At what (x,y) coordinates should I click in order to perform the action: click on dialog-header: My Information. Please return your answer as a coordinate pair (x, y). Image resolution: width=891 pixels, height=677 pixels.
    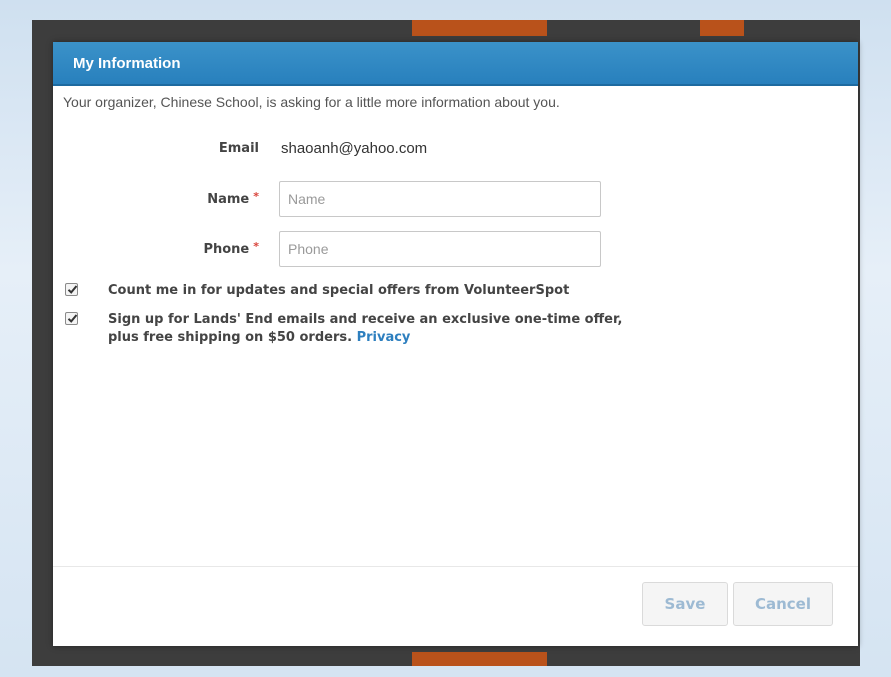
    Looking at the image, I should click on (455, 64).